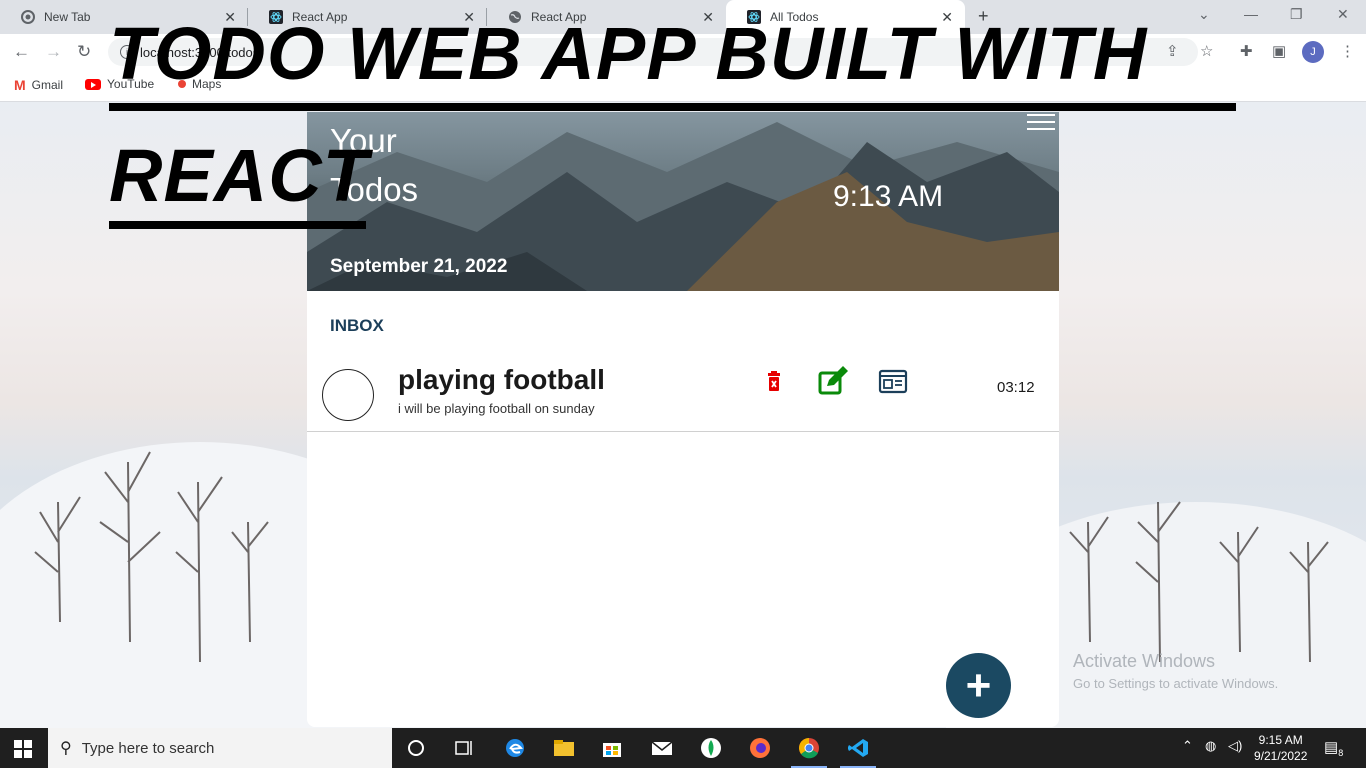 Image resolution: width=1366 pixels, height=768 pixels. I want to click on youtube-icon, so click(93, 84).